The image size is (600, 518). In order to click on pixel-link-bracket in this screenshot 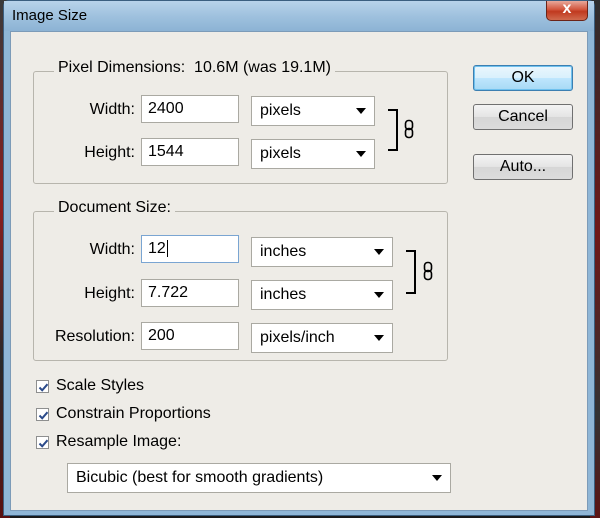, I will do `click(393, 130)`.